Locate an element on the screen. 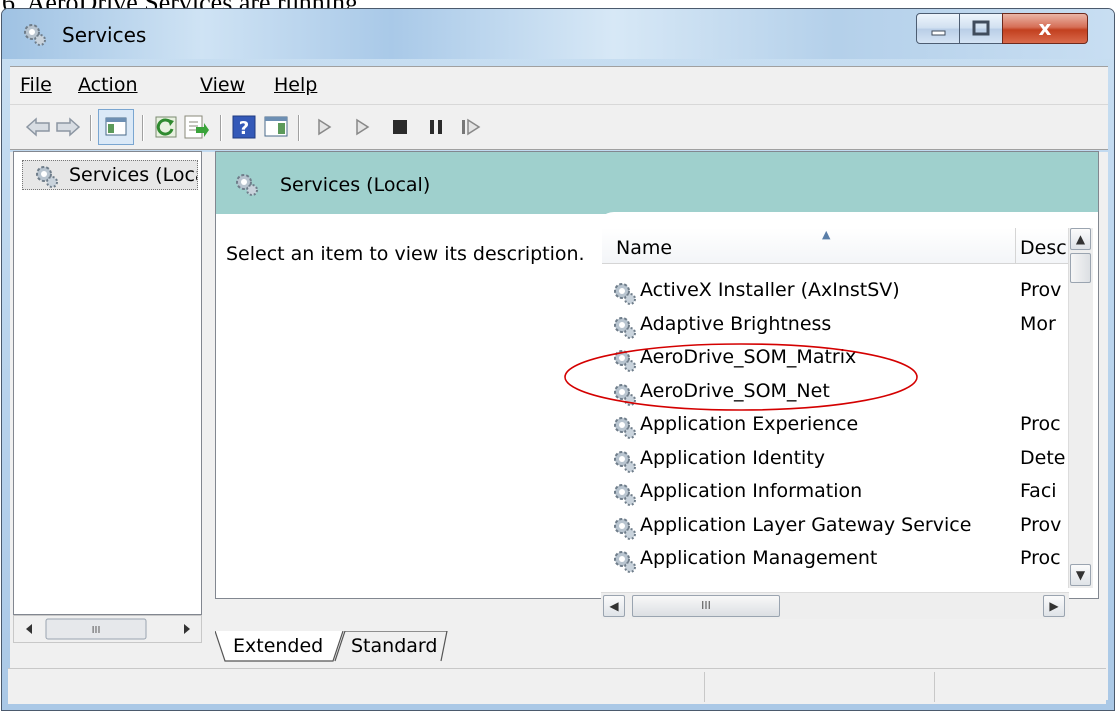  menu-action: Action is located at coordinates (108, 85).